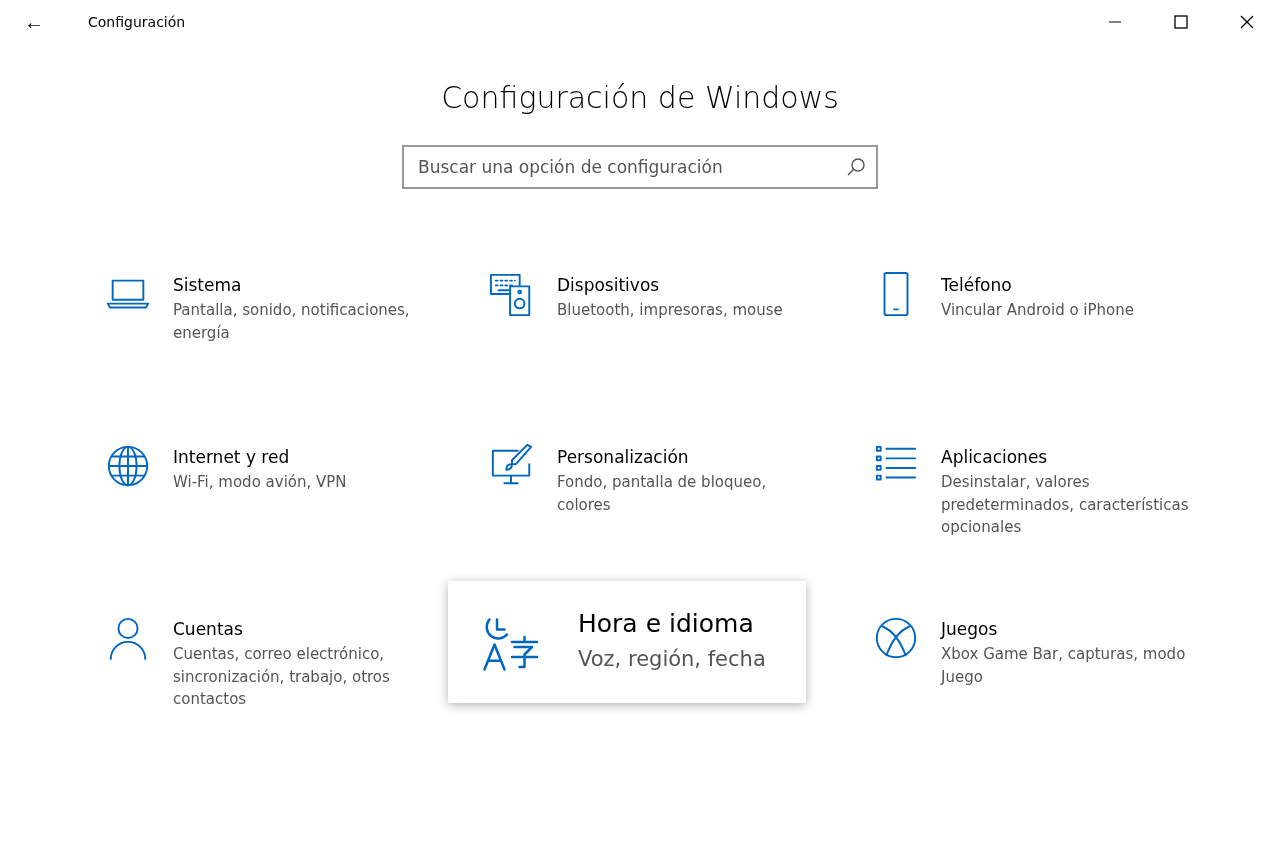  Describe the element at coordinates (1181, 22) in the screenshot. I see `maximize-icon` at that location.